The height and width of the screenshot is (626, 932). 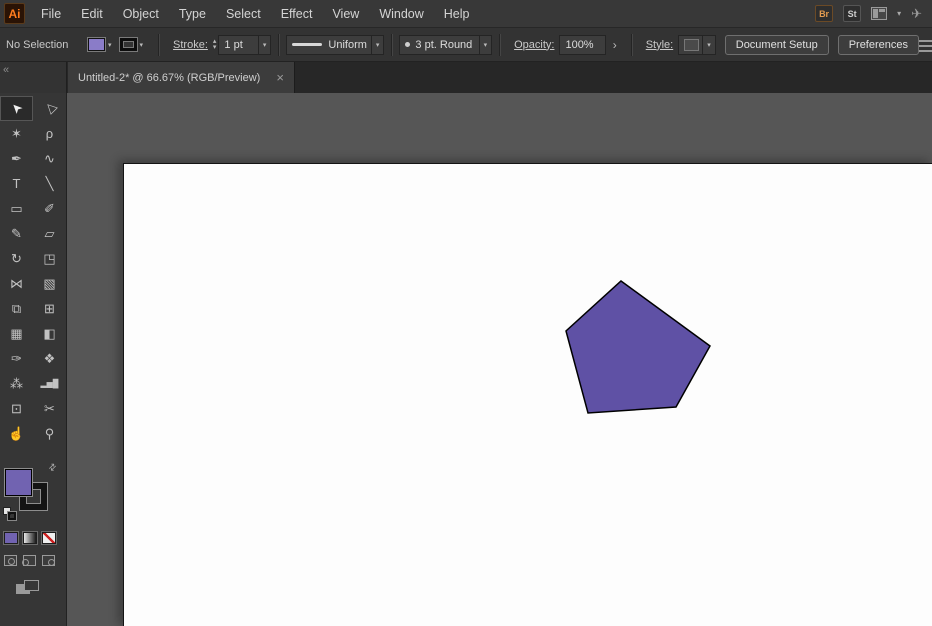 I want to click on menu-type: Type, so click(x=192, y=14).